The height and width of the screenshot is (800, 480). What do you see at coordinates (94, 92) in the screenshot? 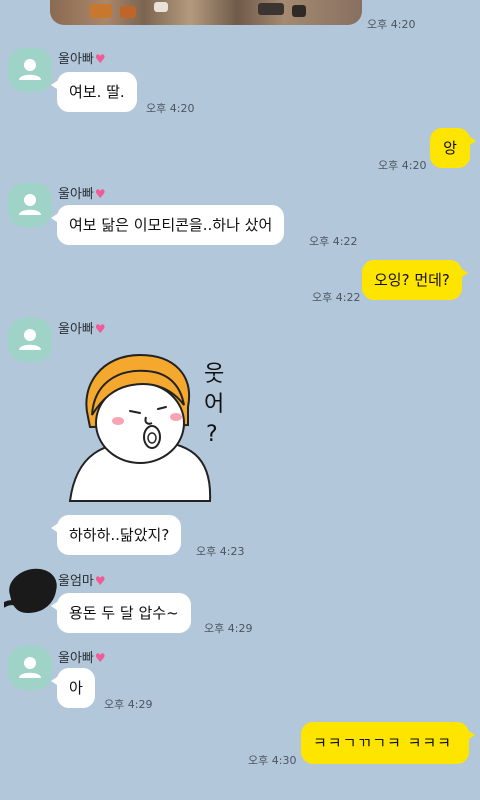
I see `message-bubble: 여보. 딸.` at bounding box center [94, 92].